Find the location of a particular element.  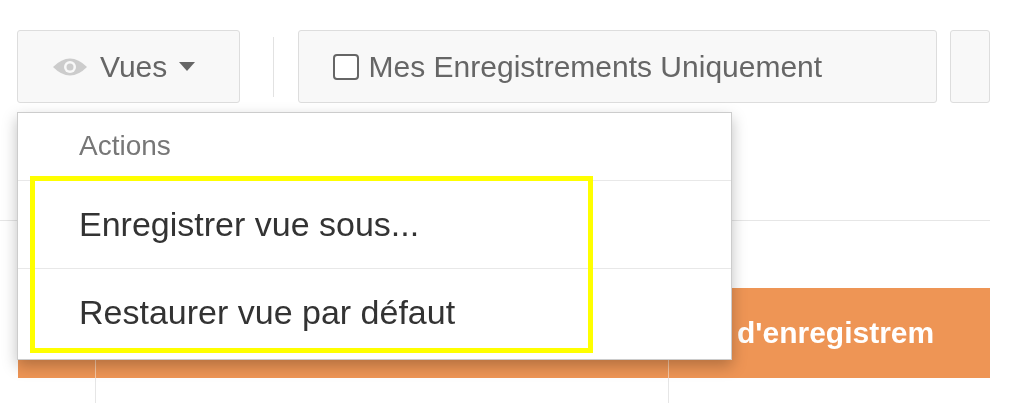

views-button: Vues is located at coordinates (128, 66).